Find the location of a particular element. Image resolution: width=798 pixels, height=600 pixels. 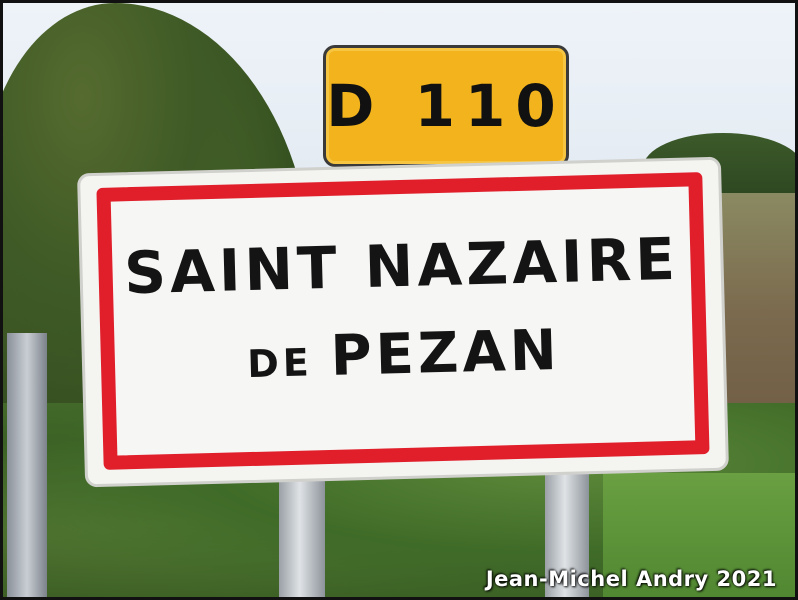

town-name-suffix: PEZAN is located at coordinates (445, 353).